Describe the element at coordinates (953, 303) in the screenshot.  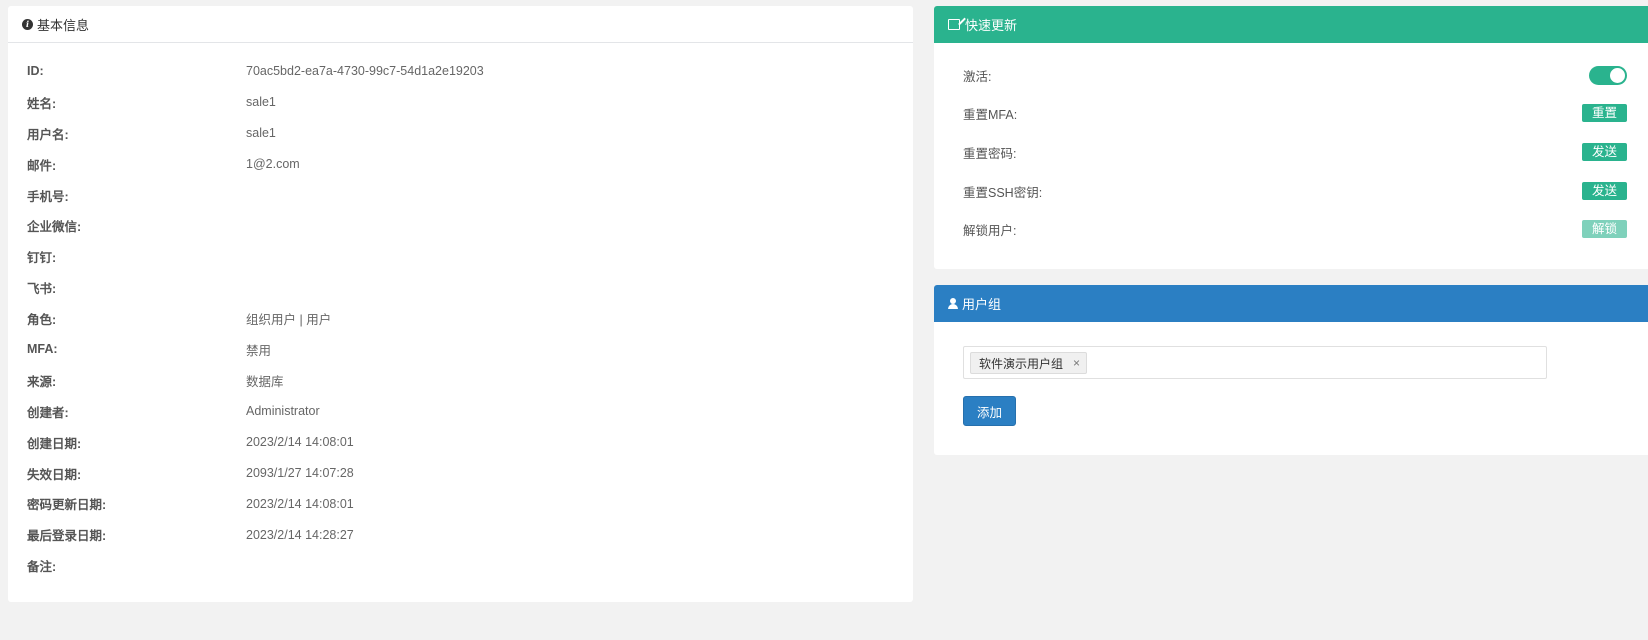
I see `user-icon` at that location.